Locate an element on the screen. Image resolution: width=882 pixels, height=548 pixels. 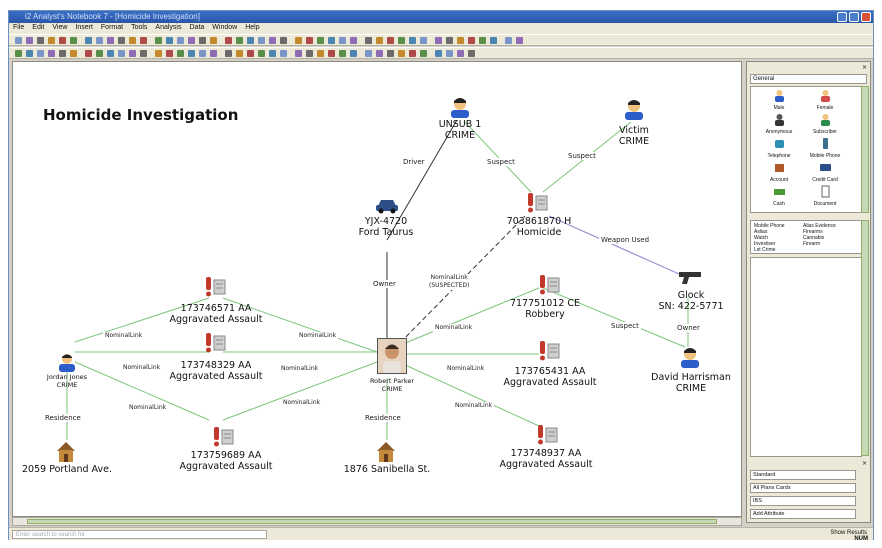
menu-data: Data is located at coordinates (197, 27).